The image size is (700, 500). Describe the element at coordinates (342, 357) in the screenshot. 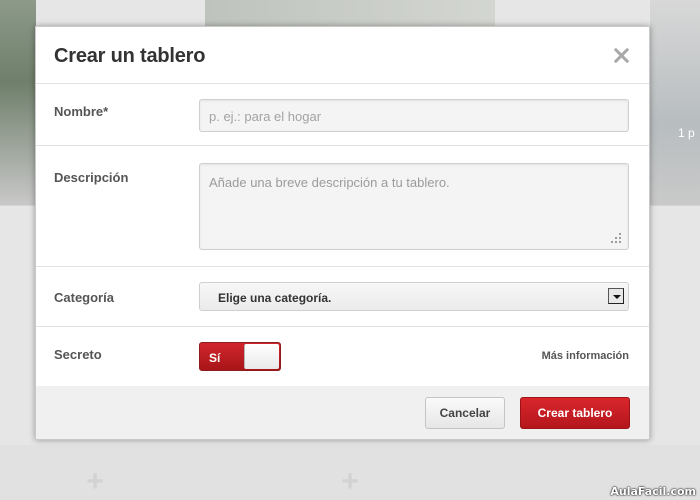

I see `secret-row: Secreto Sí Más información` at that location.